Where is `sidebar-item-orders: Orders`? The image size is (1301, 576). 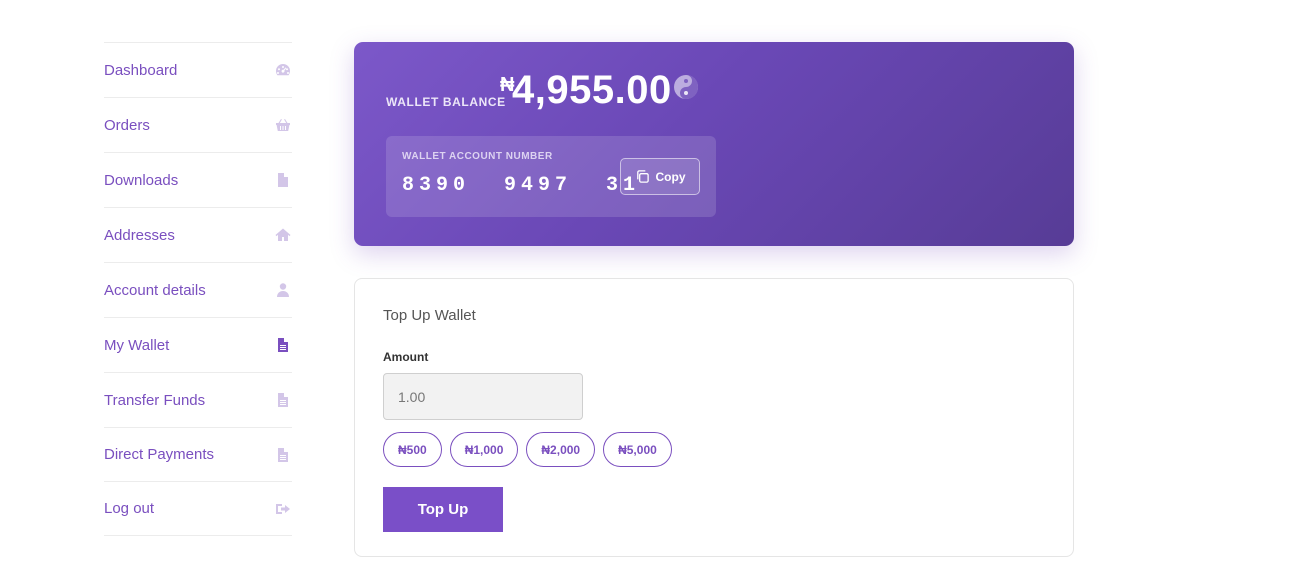
sidebar-item-orders: Orders is located at coordinates (198, 125).